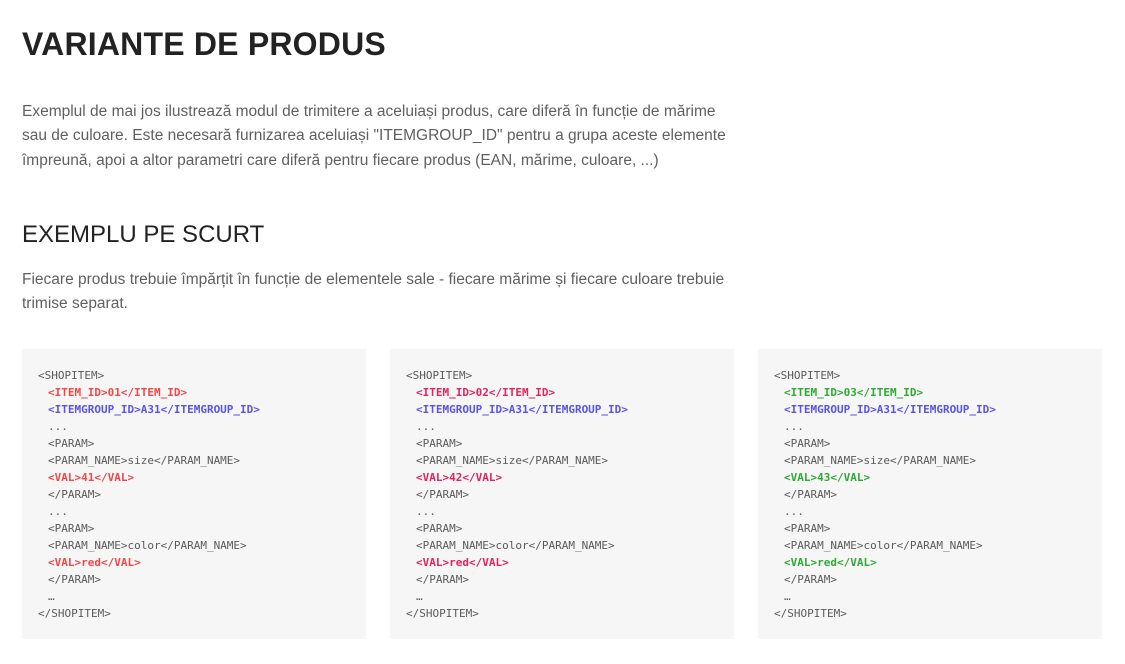 This screenshot has height=664, width=1125. Describe the element at coordinates (854, 392) in the screenshot. I see `code-line-item-id: <ITEM_ID>03</ITEM_ID>` at that location.